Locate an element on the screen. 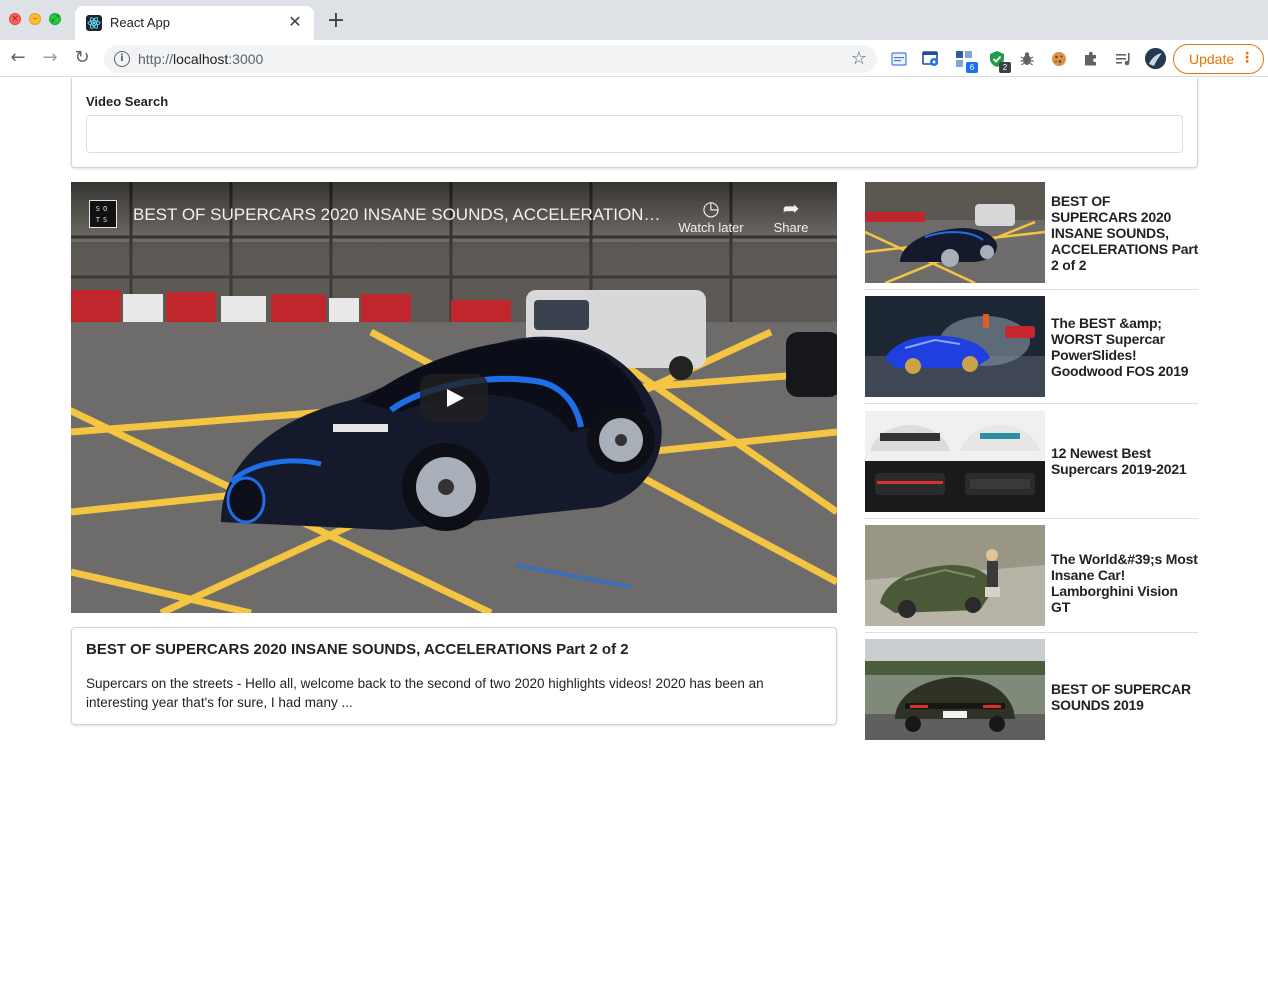 This screenshot has height=991, width=1268. video-list-item: 12 Newest Best Supercars 2019-2021 is located at coordinates (1031, 468).